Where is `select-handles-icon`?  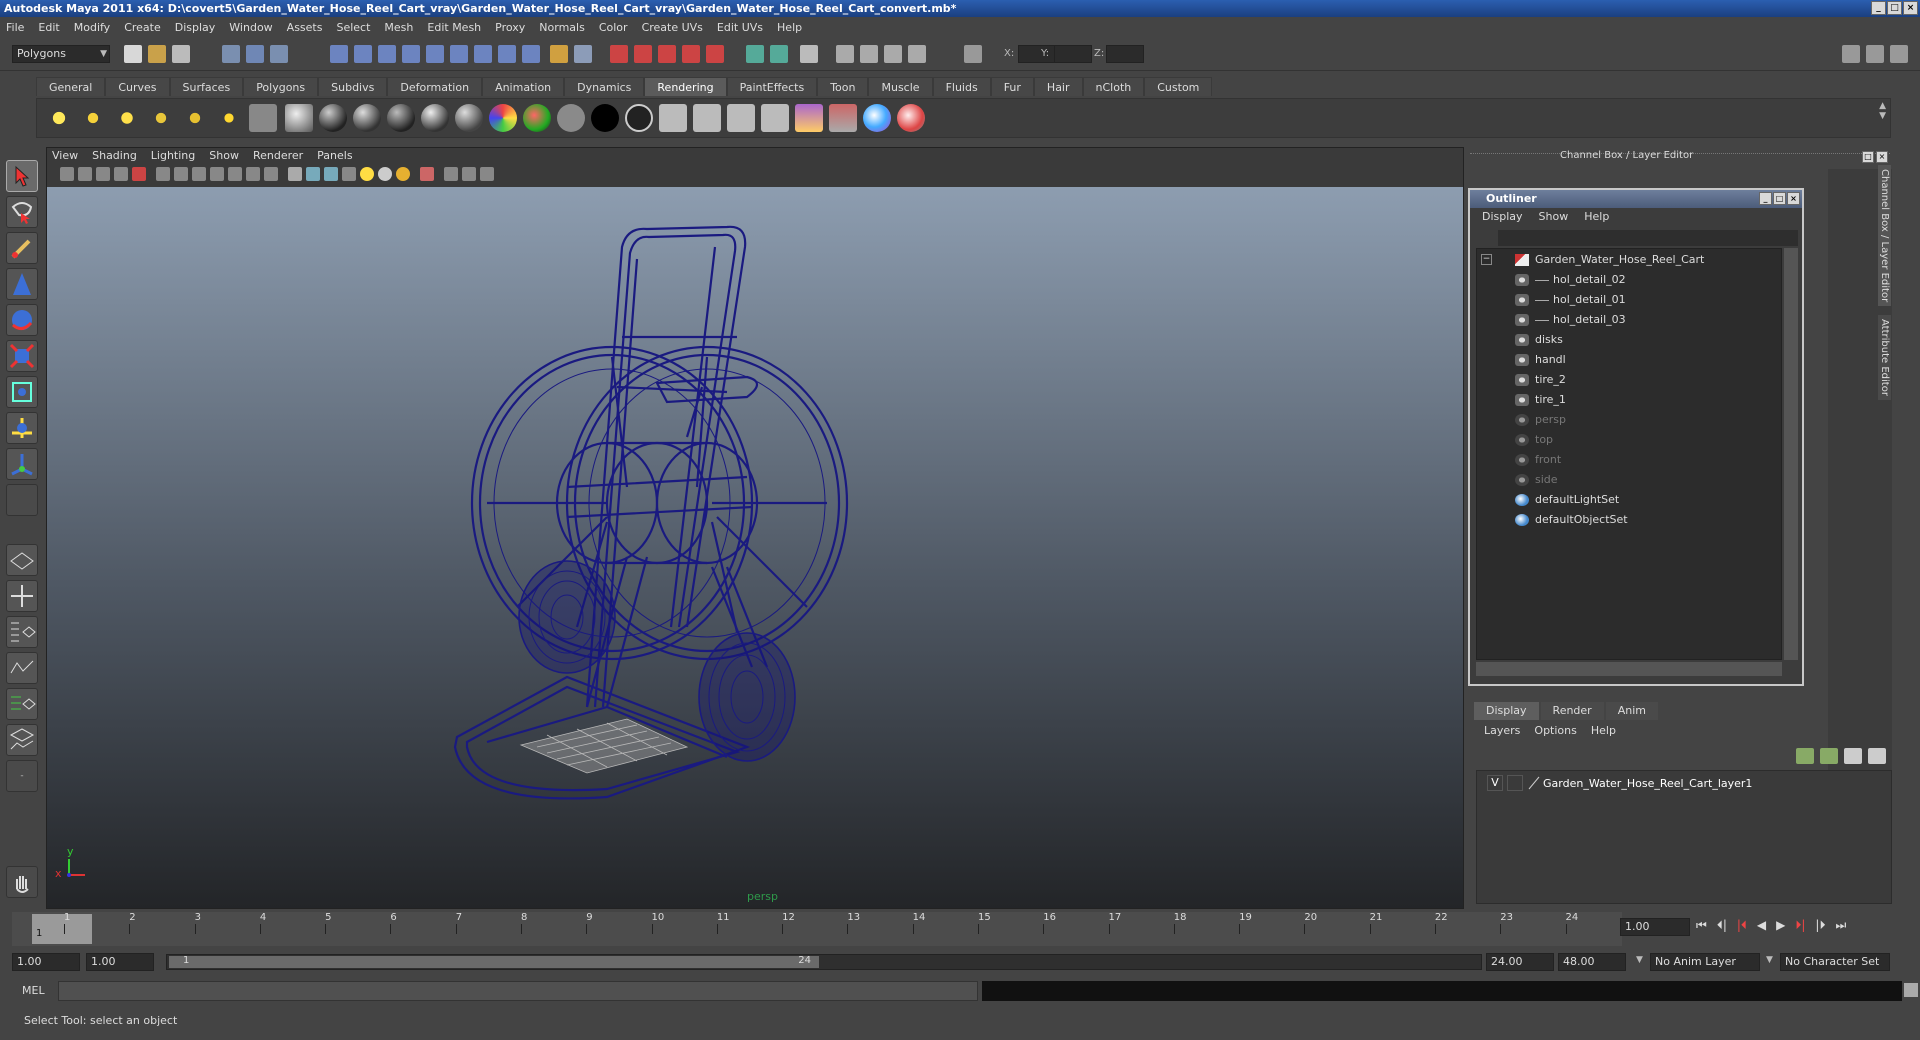
select-handles-icon is located at coordinates (339, 54).